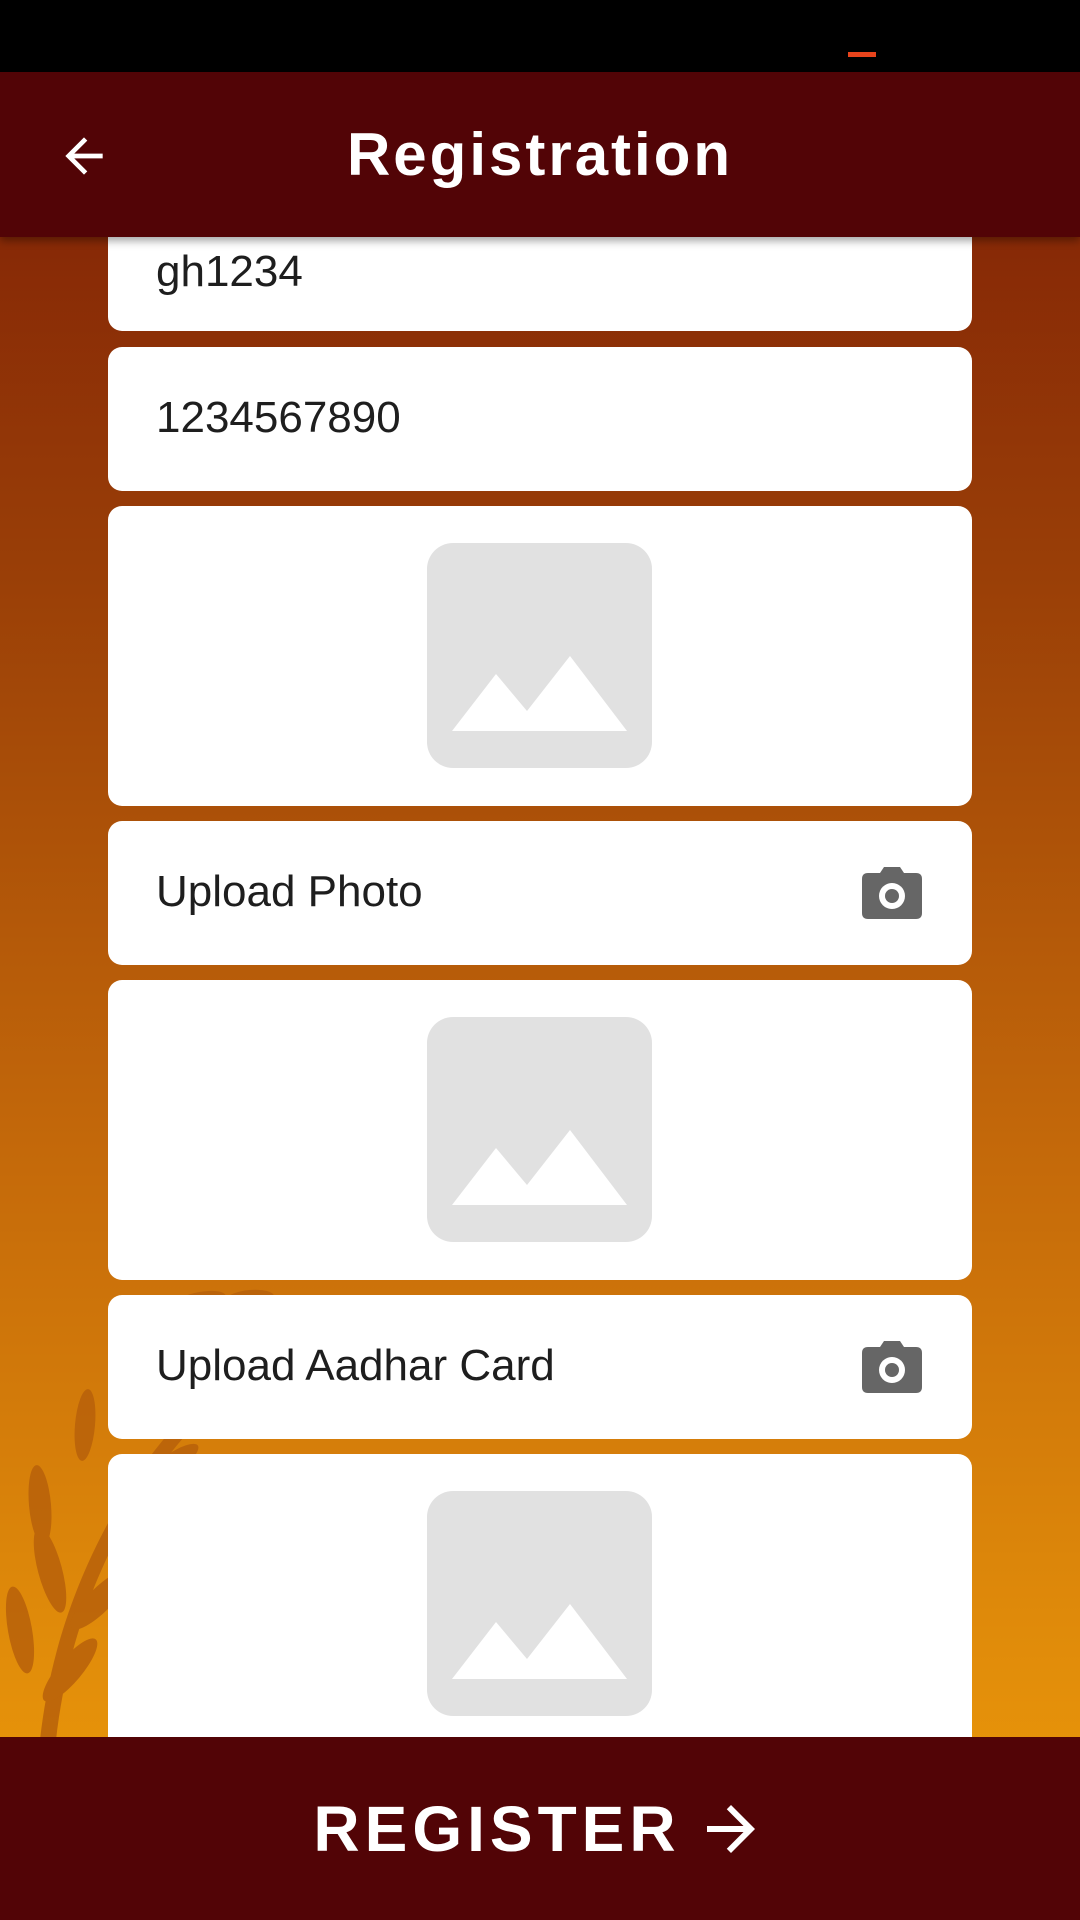  Describe the element at coordinates (540, 284) in the screenshot. I see `username-field: gh1234` at that location.